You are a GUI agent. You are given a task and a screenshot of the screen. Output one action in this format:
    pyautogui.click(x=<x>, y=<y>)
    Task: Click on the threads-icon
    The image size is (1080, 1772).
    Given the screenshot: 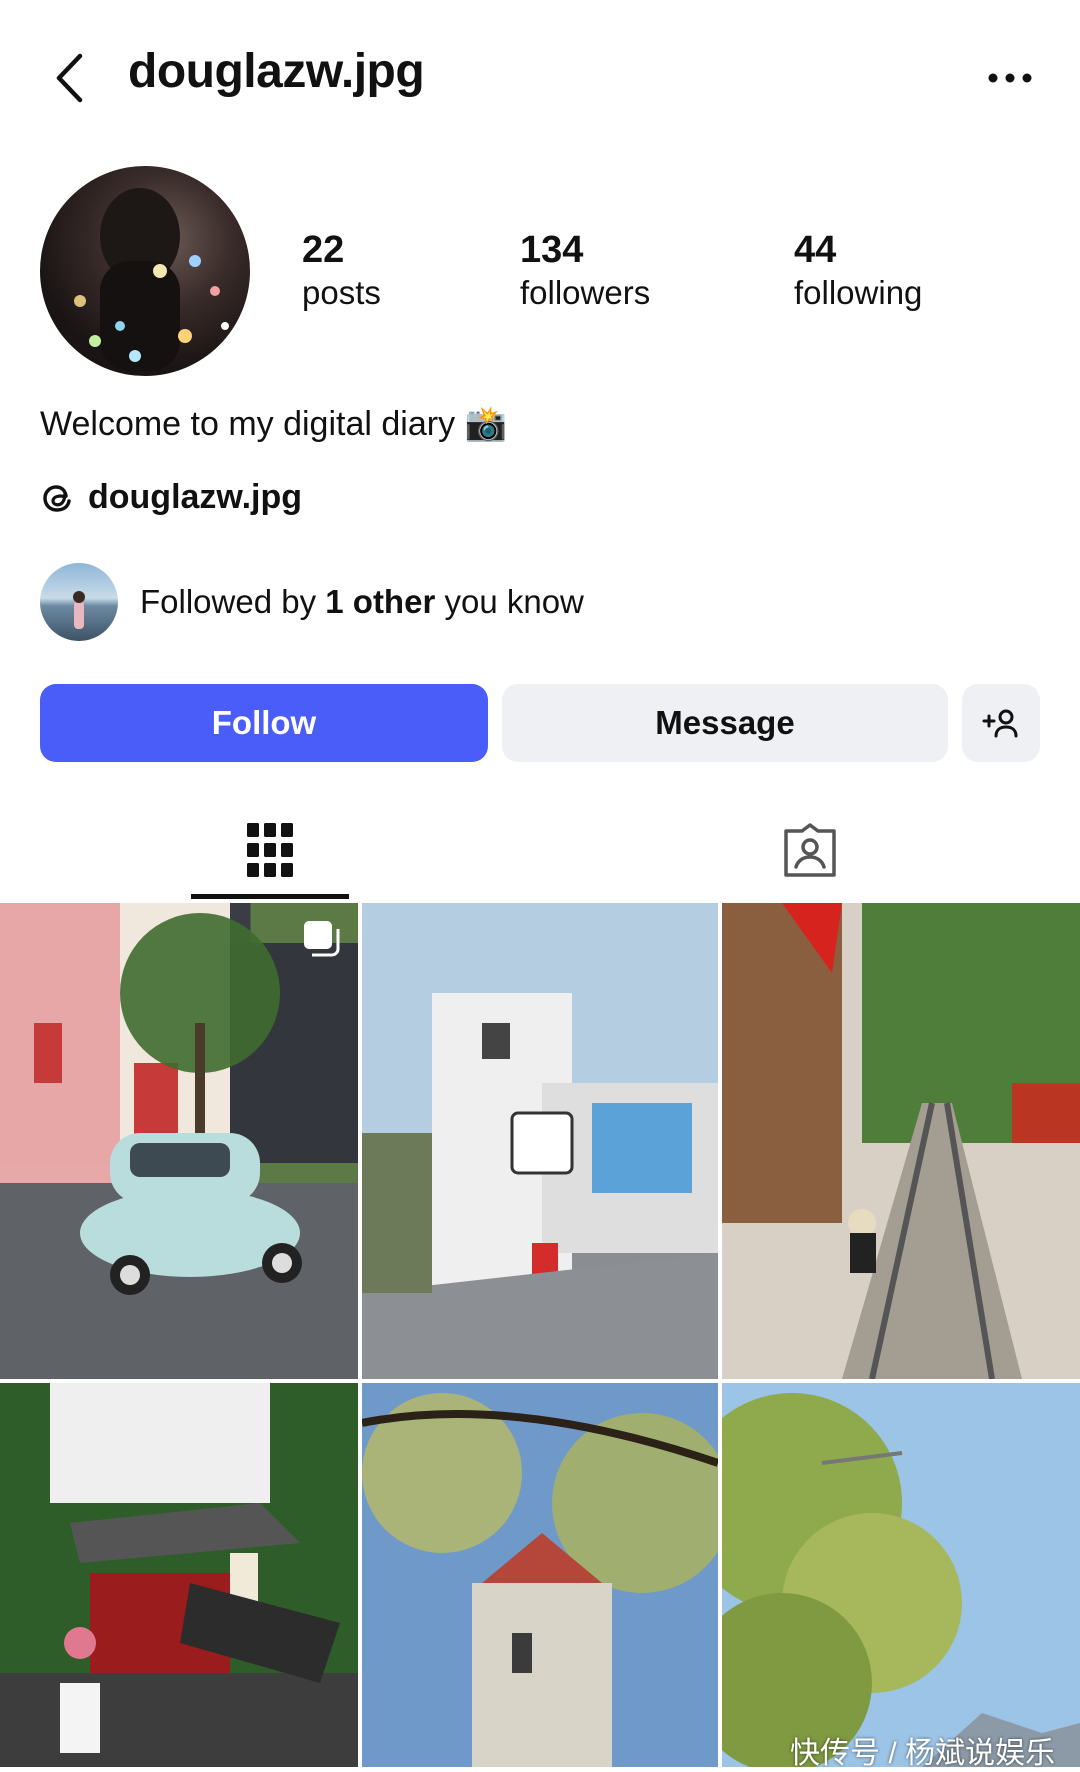 What is the action you would take?
    pyautogui.click(x=57, y=498)
    